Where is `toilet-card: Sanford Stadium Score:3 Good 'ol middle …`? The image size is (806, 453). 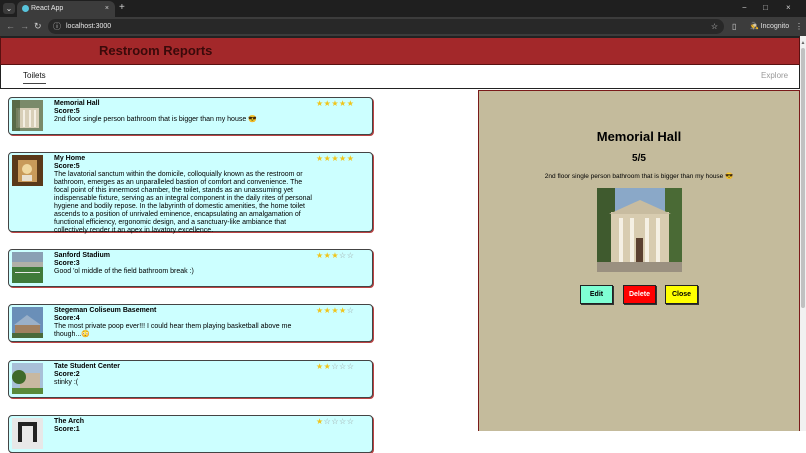
toilet-card: Sanford Stadium Score:3 Good 'ol middle … is located at coordinates (190, 268).